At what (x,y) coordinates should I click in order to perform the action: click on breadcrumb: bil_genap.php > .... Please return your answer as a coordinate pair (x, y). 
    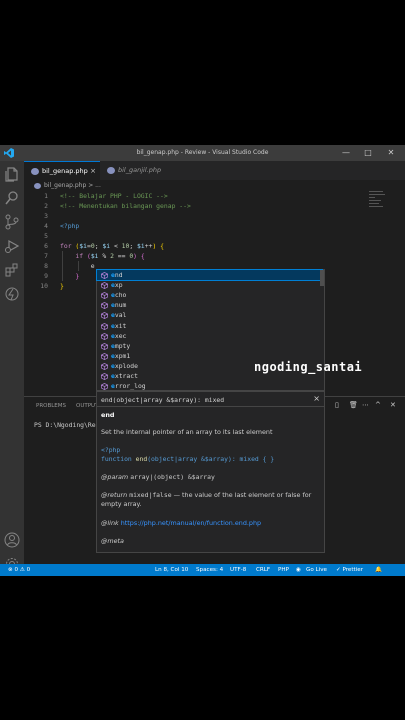
    Looking at the image, I should click on (214, 185).